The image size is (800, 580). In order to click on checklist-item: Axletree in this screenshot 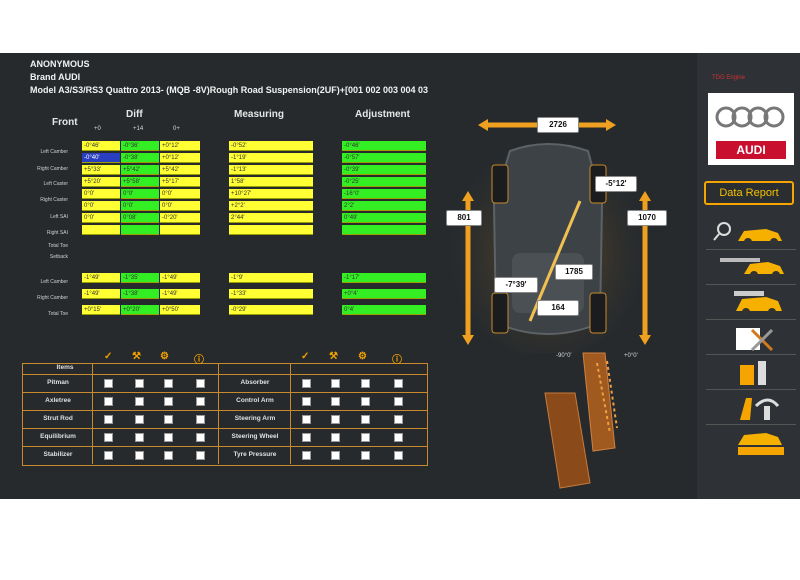, I will do `click(58, 400)`.